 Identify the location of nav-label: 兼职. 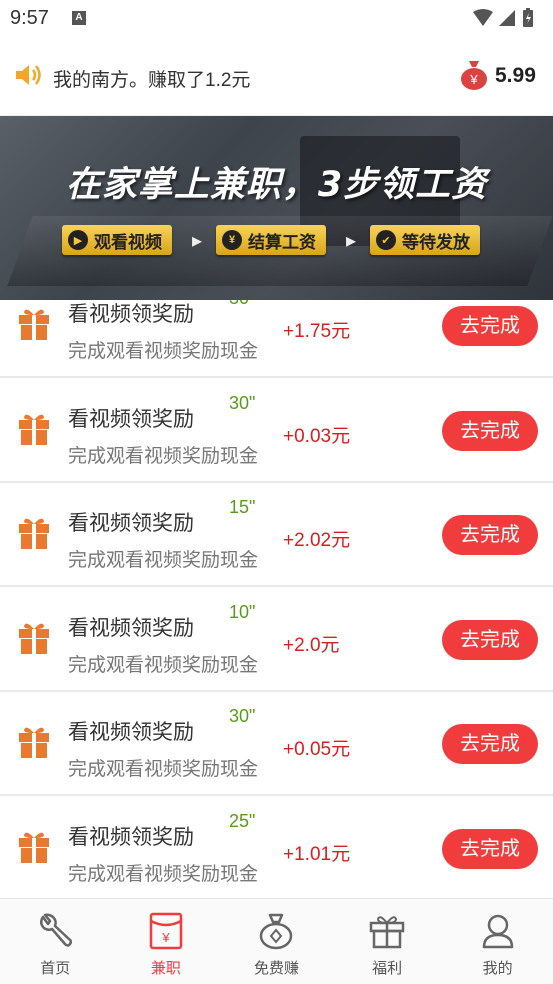
(165, 968).